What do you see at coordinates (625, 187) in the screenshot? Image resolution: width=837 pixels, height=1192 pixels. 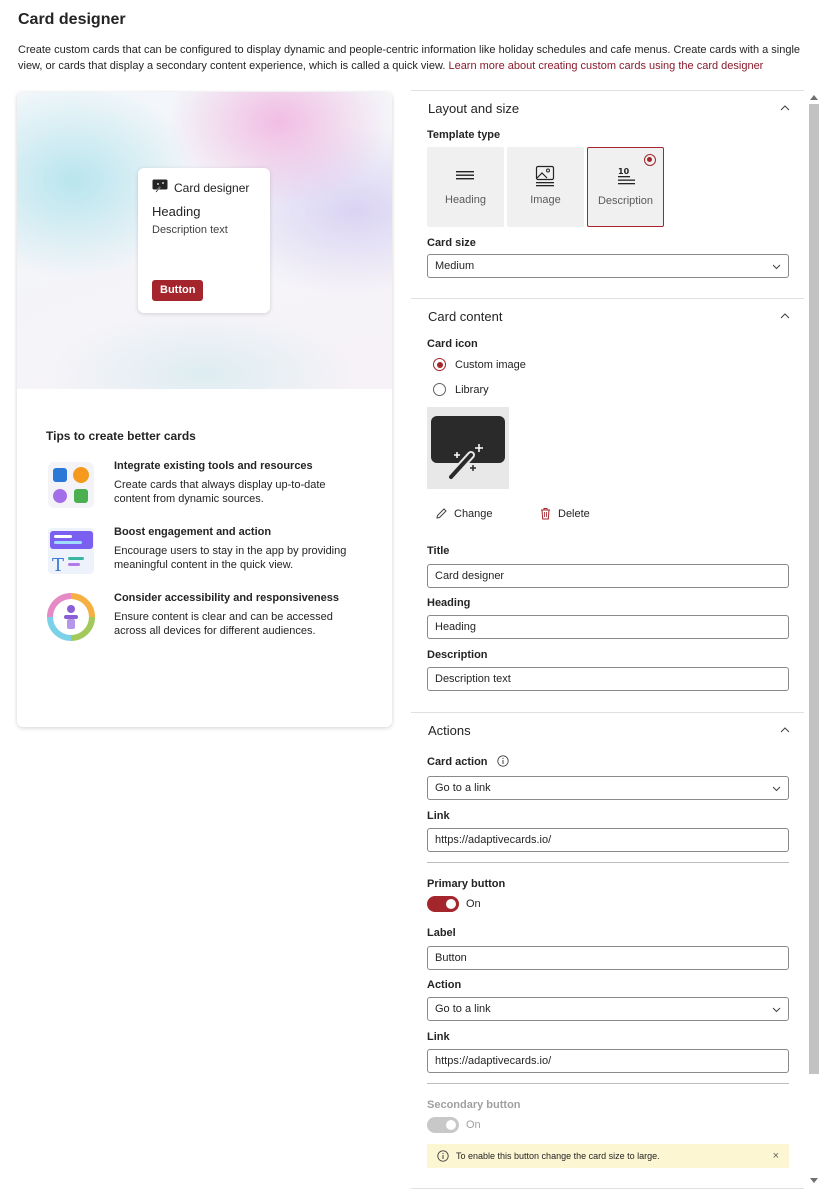 I see `template-description: 10 Description` at bounding box center [625, 187].